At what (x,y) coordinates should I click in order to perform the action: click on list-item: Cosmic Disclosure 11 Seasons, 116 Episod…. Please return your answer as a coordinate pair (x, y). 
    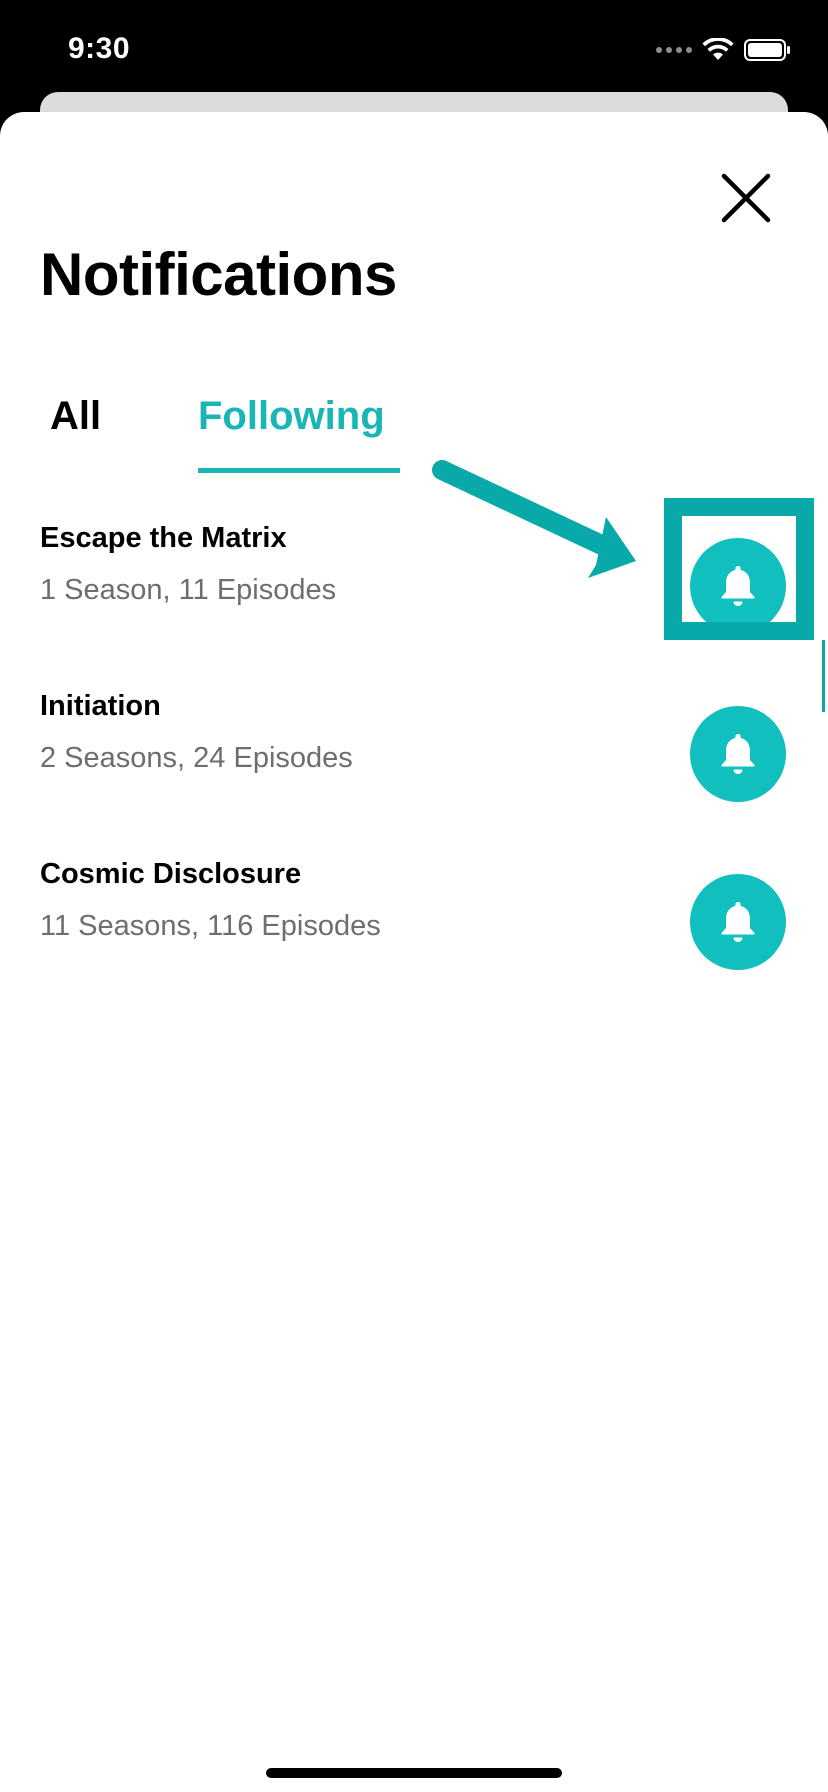
    Looking at the image, I should click on (414, 903).